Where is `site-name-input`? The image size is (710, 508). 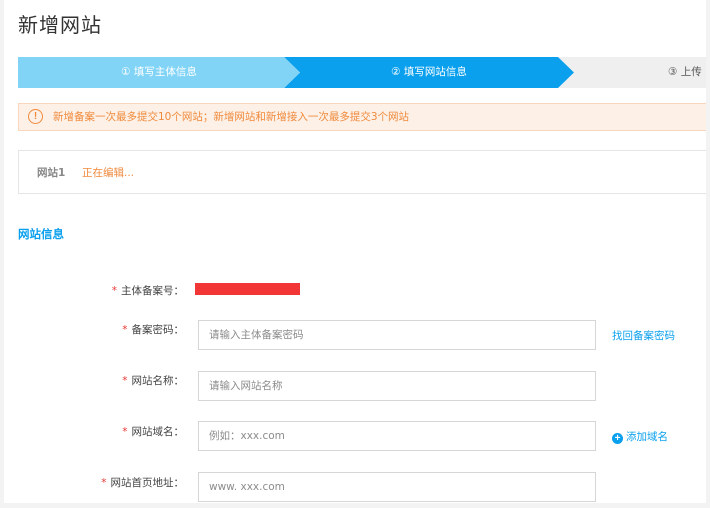
site-name-input is located at coordinates (397, 386).